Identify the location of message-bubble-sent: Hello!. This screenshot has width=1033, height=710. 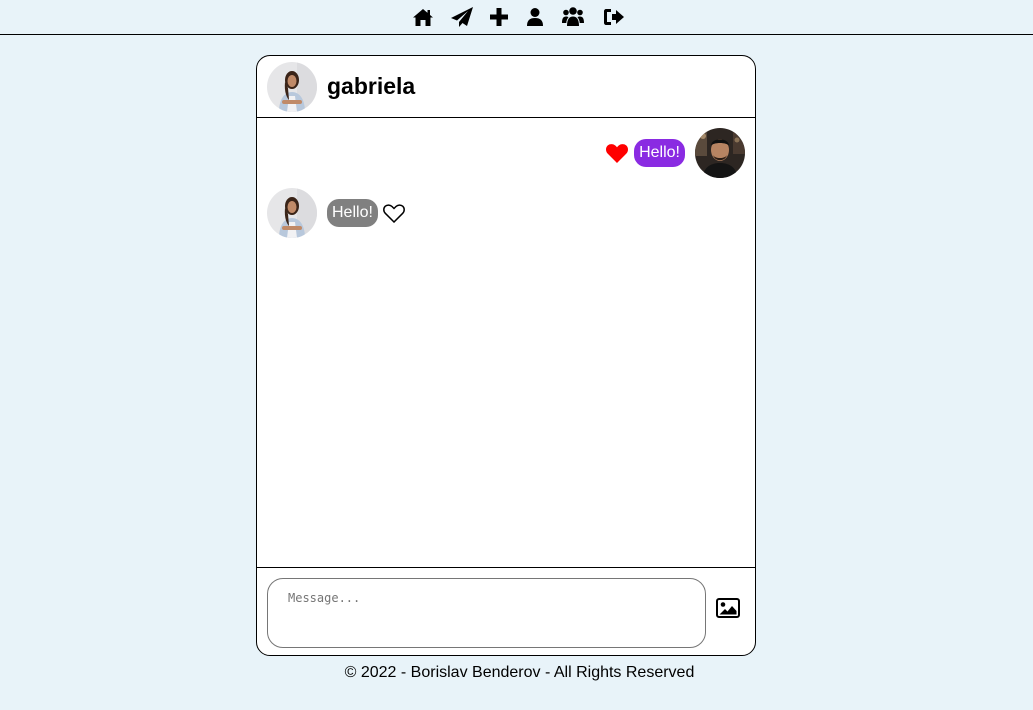
(659, 153).